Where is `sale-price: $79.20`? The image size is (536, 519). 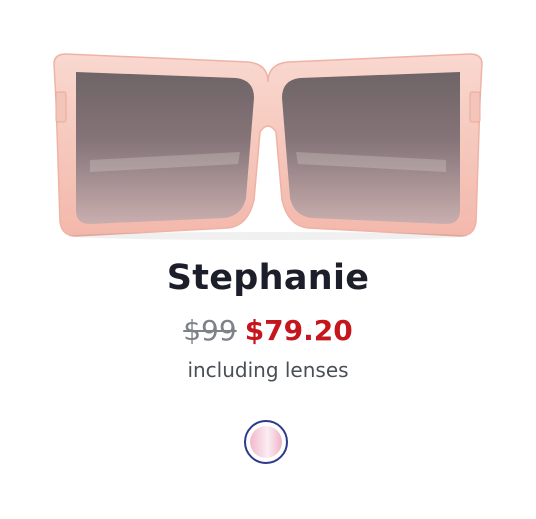
sale-price: $79.20 is located at coordinates (298, 330).